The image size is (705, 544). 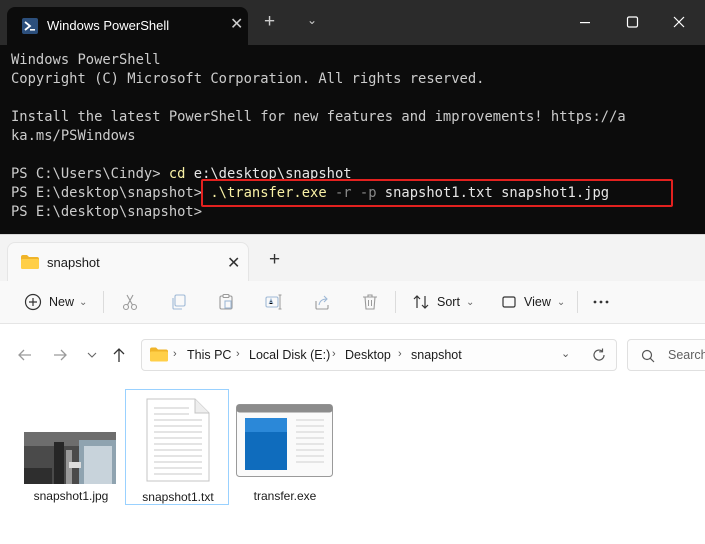 I want to click on file-item-snapshot1-txt: snapshot1.txt, so click(x=177, y=447).